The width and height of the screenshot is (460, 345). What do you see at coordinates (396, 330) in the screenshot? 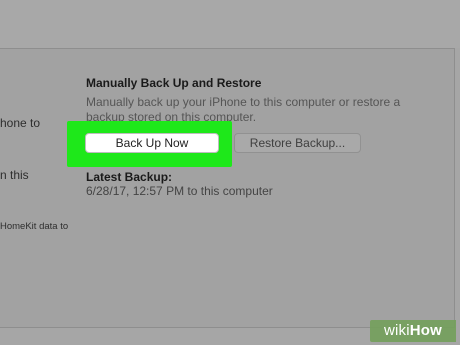
I see `watermark-part-1: wiki` at bounding box center [396, 330].